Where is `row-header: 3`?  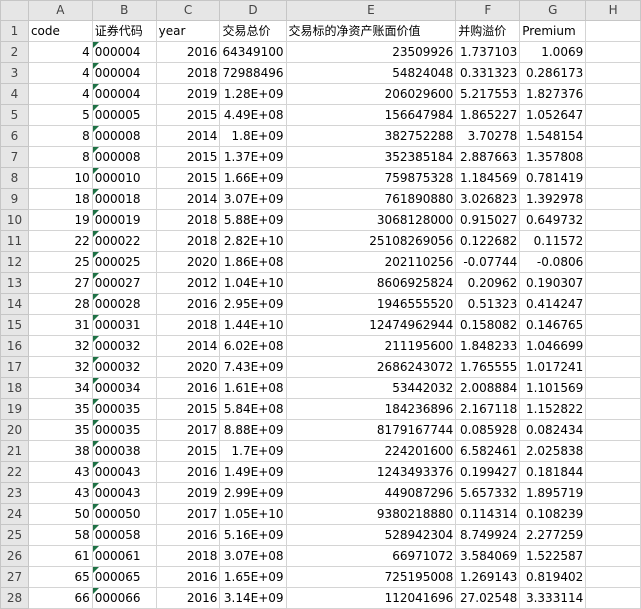 row-header: 3 is located at coordinates (14, 73).